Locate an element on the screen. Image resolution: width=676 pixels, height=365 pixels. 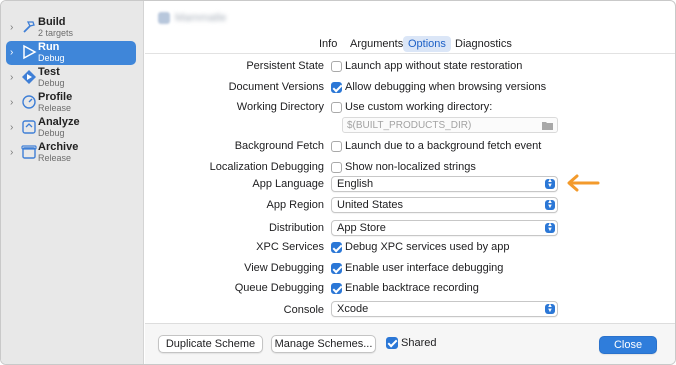
sidebar-item-test: › Test Debug is located at coordinates (71, 78).